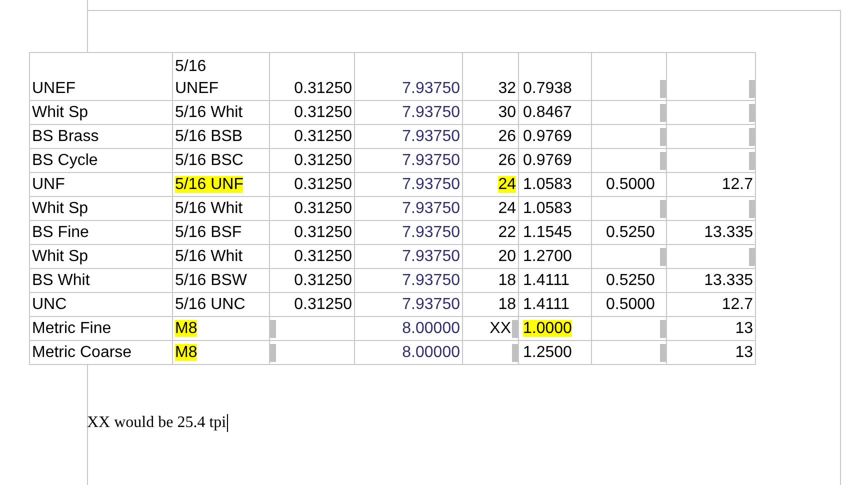 Image resolution: width=861 pixels, height=485 pixels. What do you see at coordinates (555, 256) in the screenshot?
I see `table-cell: 1.2700` at bounding box center [555, 256].